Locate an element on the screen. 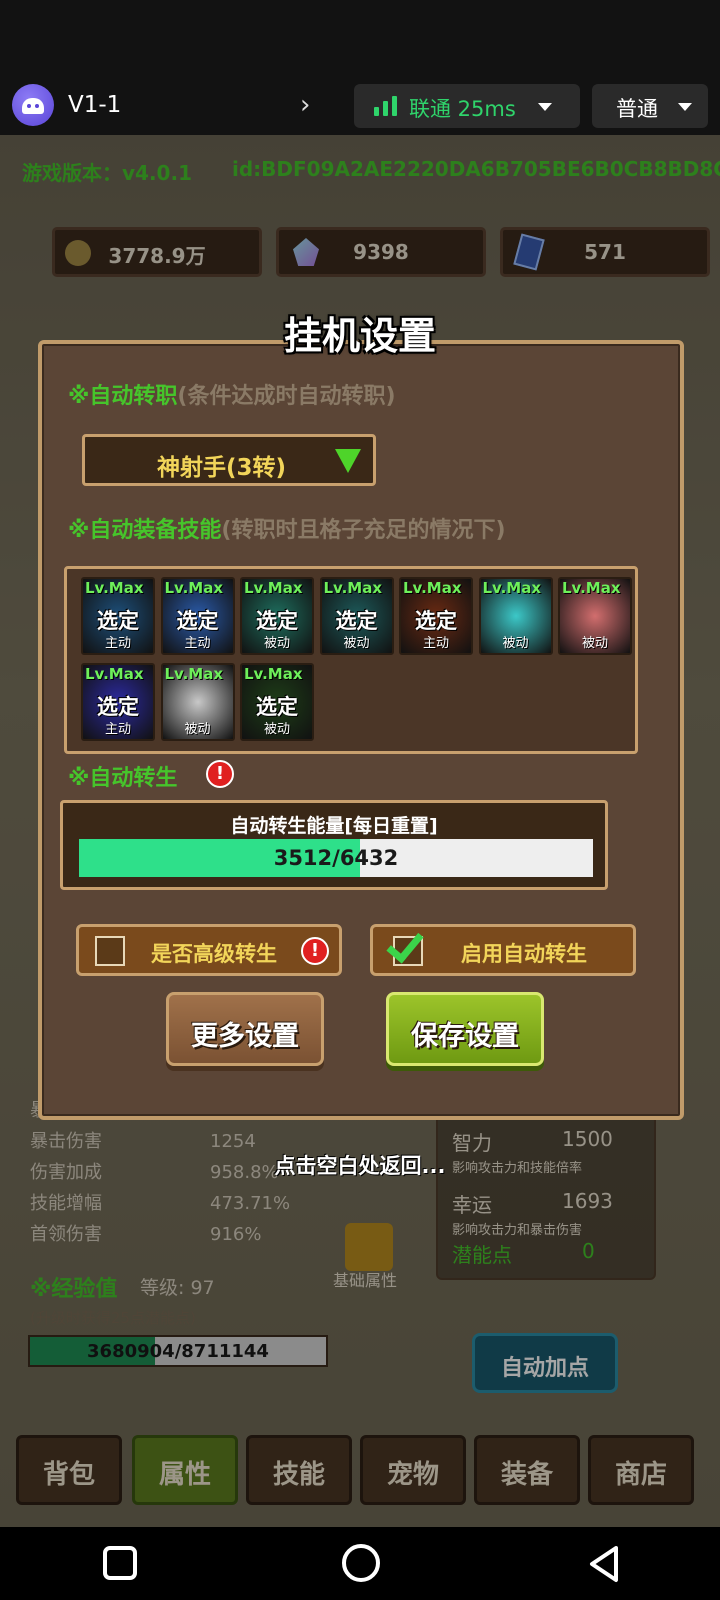  energy-progress-bar: 3512/6432 is located at coordinates (336, 858).